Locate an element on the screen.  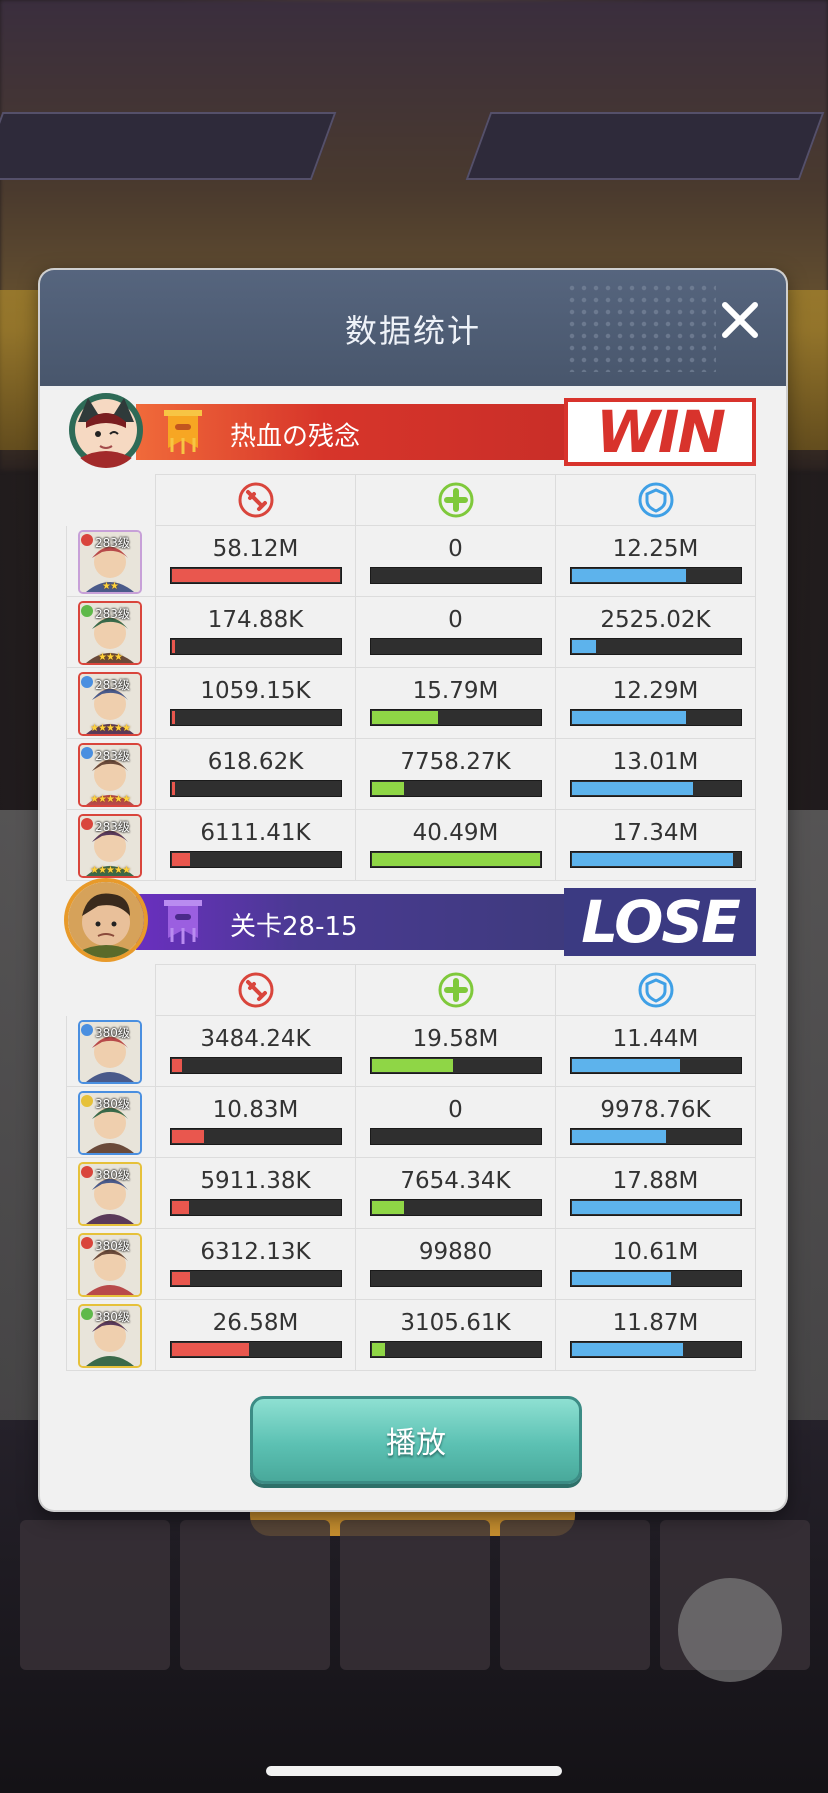
shield-stat-cell: 17.34M is located at coordinates (656, 845).